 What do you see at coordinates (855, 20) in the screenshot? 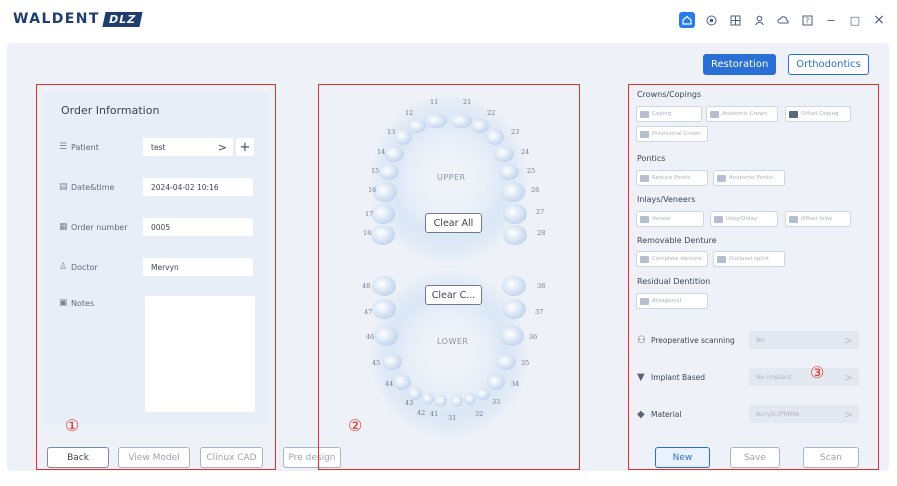
I see `maximize-icon: □` at bounding box center [855, 20].